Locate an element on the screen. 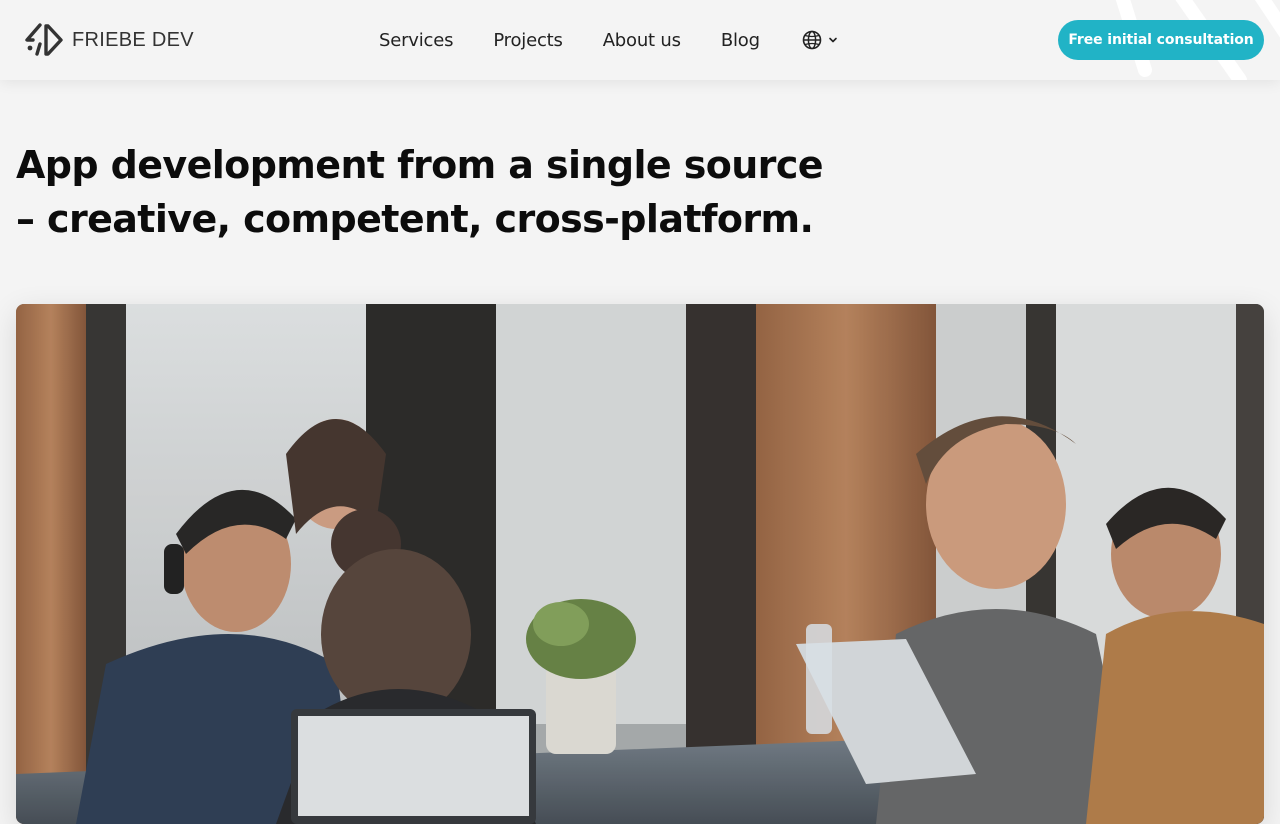  nav-item-about-us: About us is located at coordinates (642, 40).